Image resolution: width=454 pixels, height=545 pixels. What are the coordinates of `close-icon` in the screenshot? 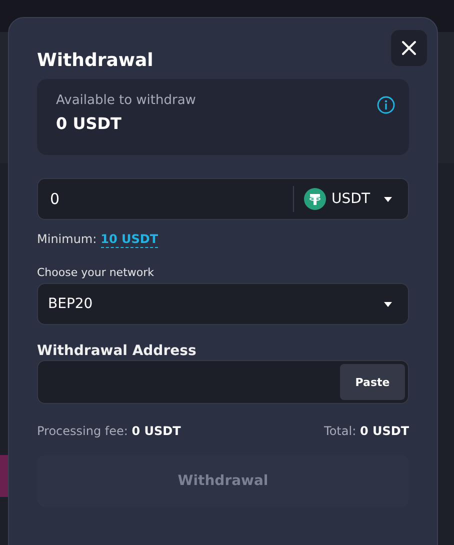 It's located at (409, 48).